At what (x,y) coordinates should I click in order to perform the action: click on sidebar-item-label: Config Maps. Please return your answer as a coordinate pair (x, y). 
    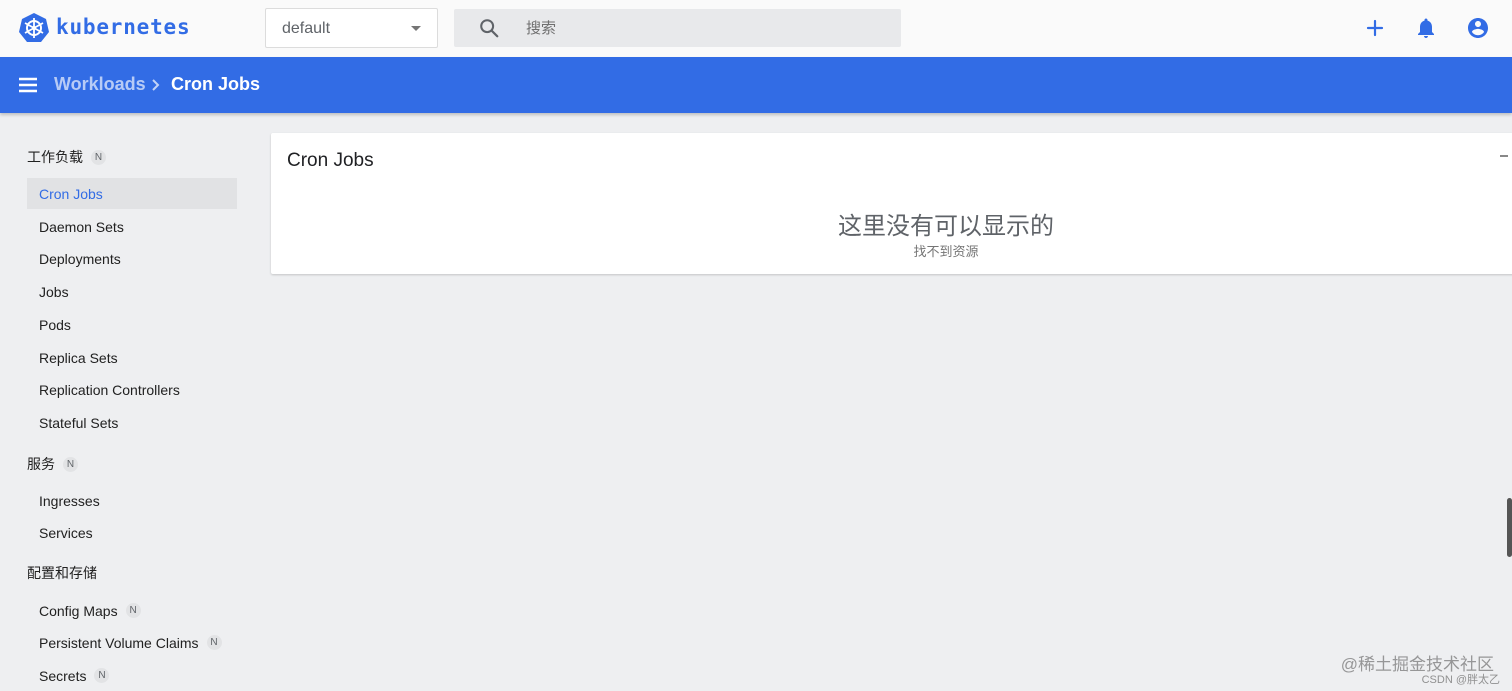
    Looking at the image, I should click on (78, 610).